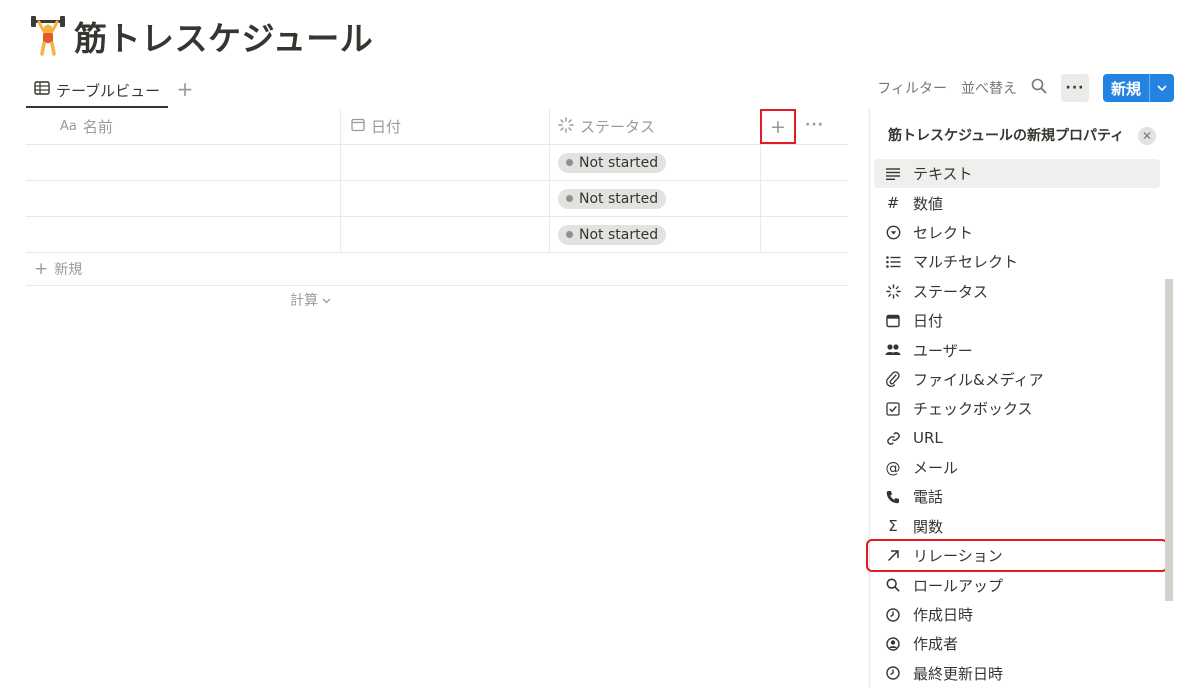 The image size is (1200, 688). I want to click on property-type-url: URL, so click(1017, 438).